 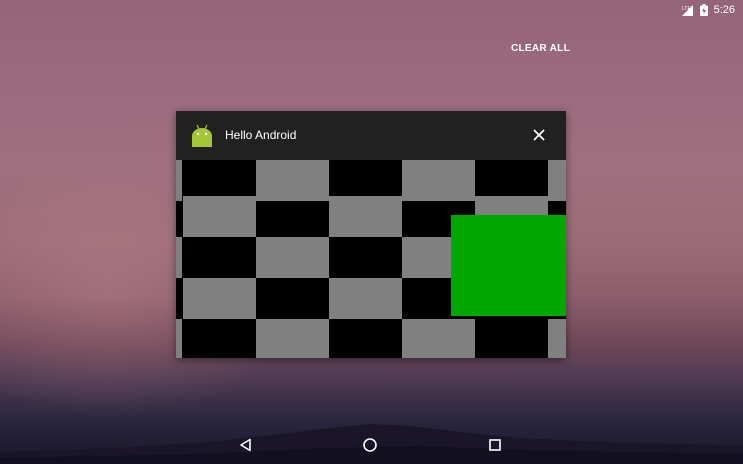 I want to click on status-clock: 5:26, so click(x=724, y=10).